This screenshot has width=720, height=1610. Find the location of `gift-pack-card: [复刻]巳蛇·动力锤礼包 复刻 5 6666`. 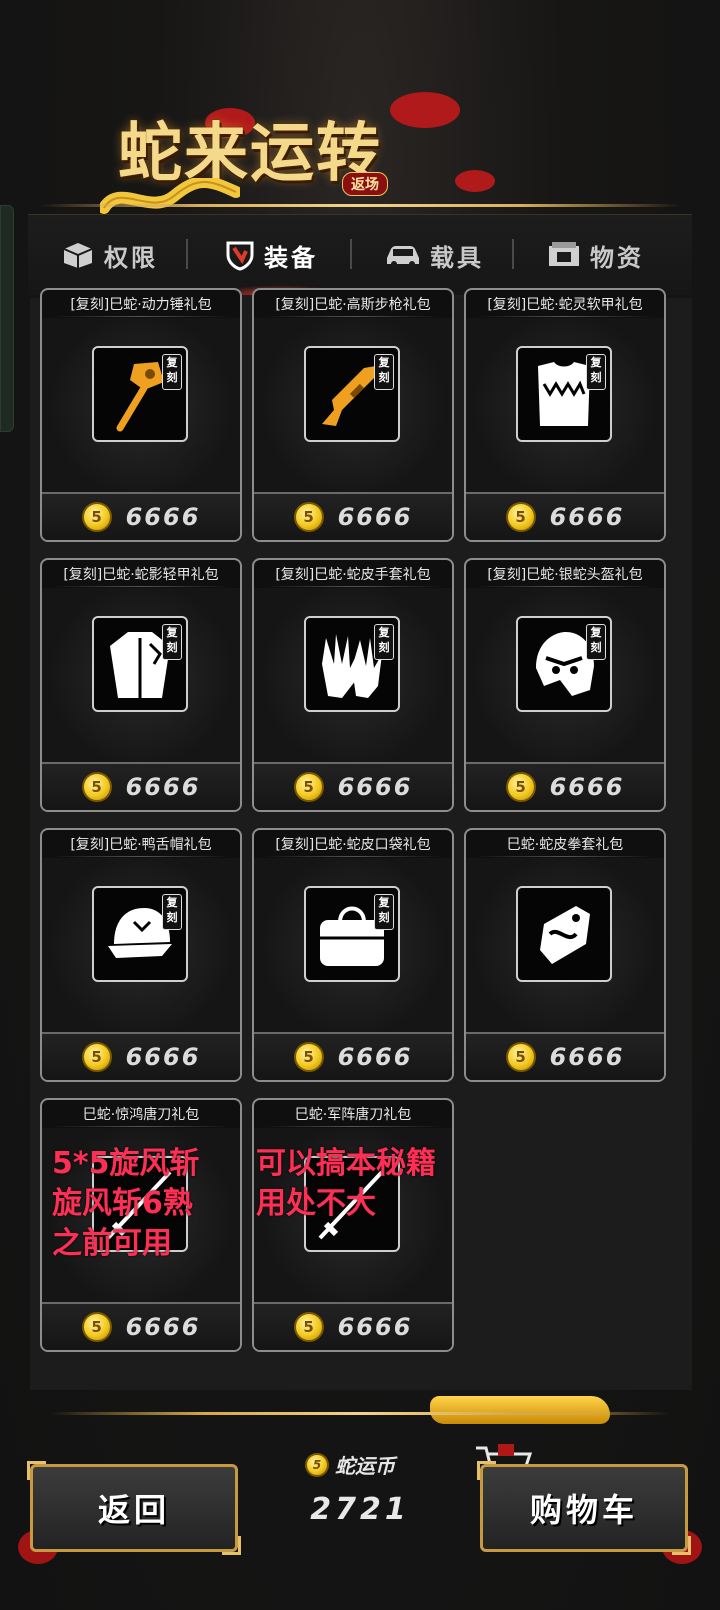

gift-pack-card: [复刻]巳蛇·动力锤礼包 复刻 5 6666 is located at coordinates (141, 415).